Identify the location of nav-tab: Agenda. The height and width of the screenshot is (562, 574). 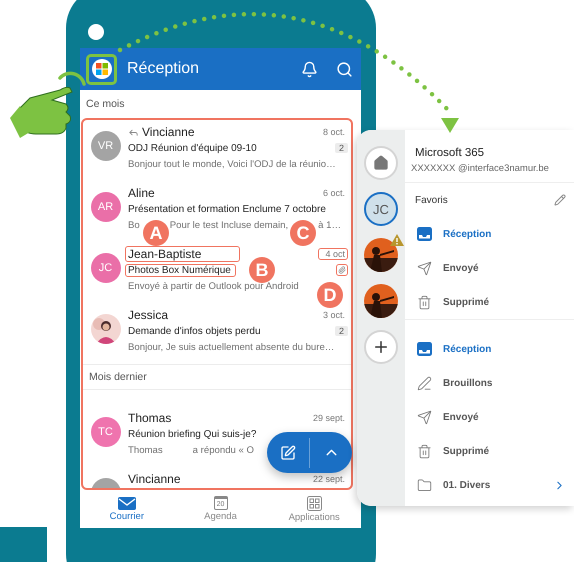
(220, 516).